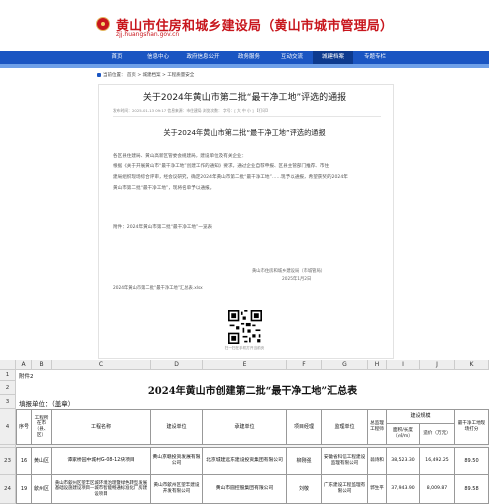  I want to click on cell-area: 37,943.90, so click(403, 489).